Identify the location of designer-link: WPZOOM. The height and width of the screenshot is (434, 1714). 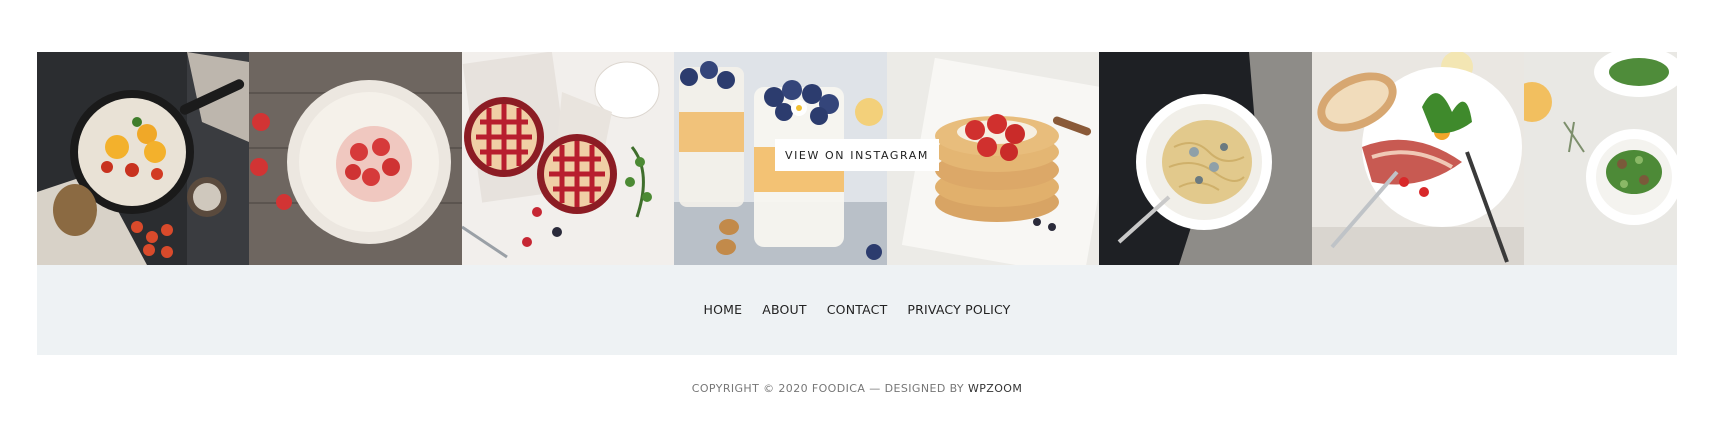
(995, 388).